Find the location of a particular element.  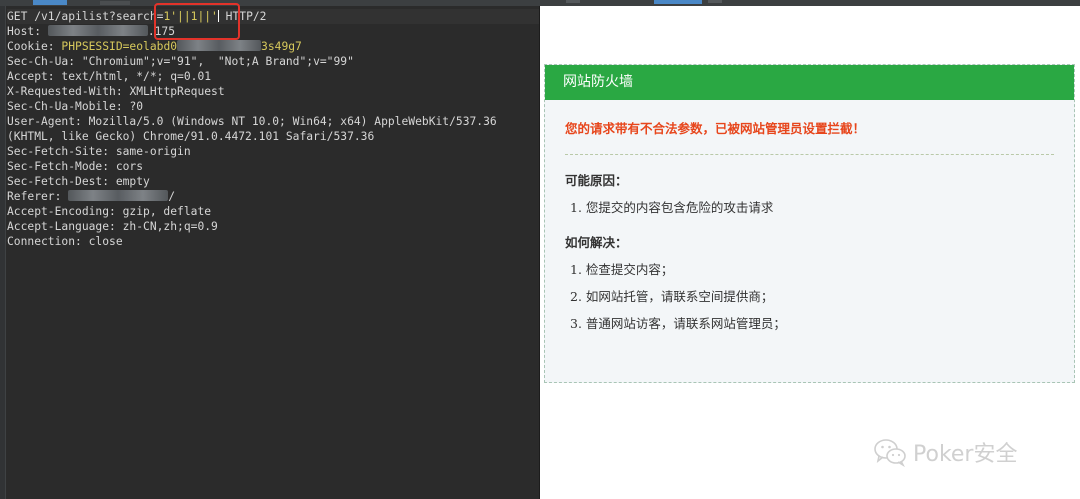

request-header-line: Connection: close is located at coordinates (273, 241).